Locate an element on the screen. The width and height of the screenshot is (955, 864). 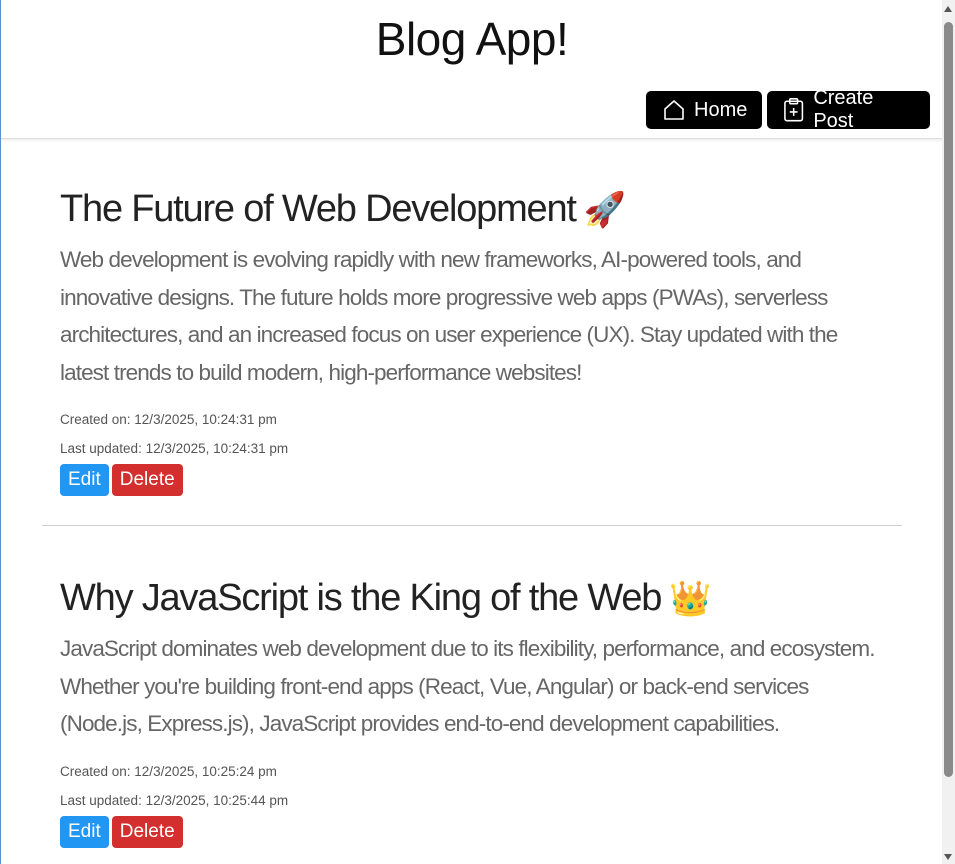
home-button-label: Home is located at coordinates (721, 109).